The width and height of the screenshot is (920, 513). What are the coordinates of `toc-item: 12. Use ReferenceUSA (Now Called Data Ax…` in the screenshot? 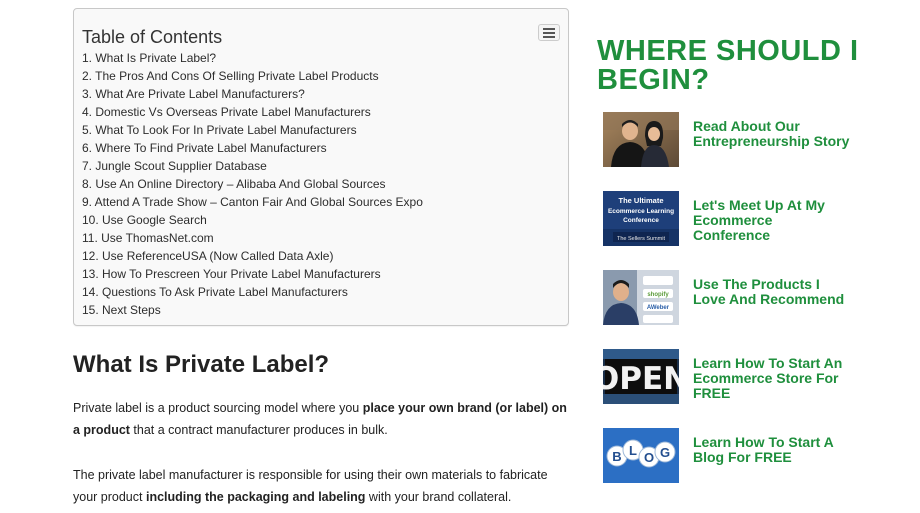 It's located at (252, 256).